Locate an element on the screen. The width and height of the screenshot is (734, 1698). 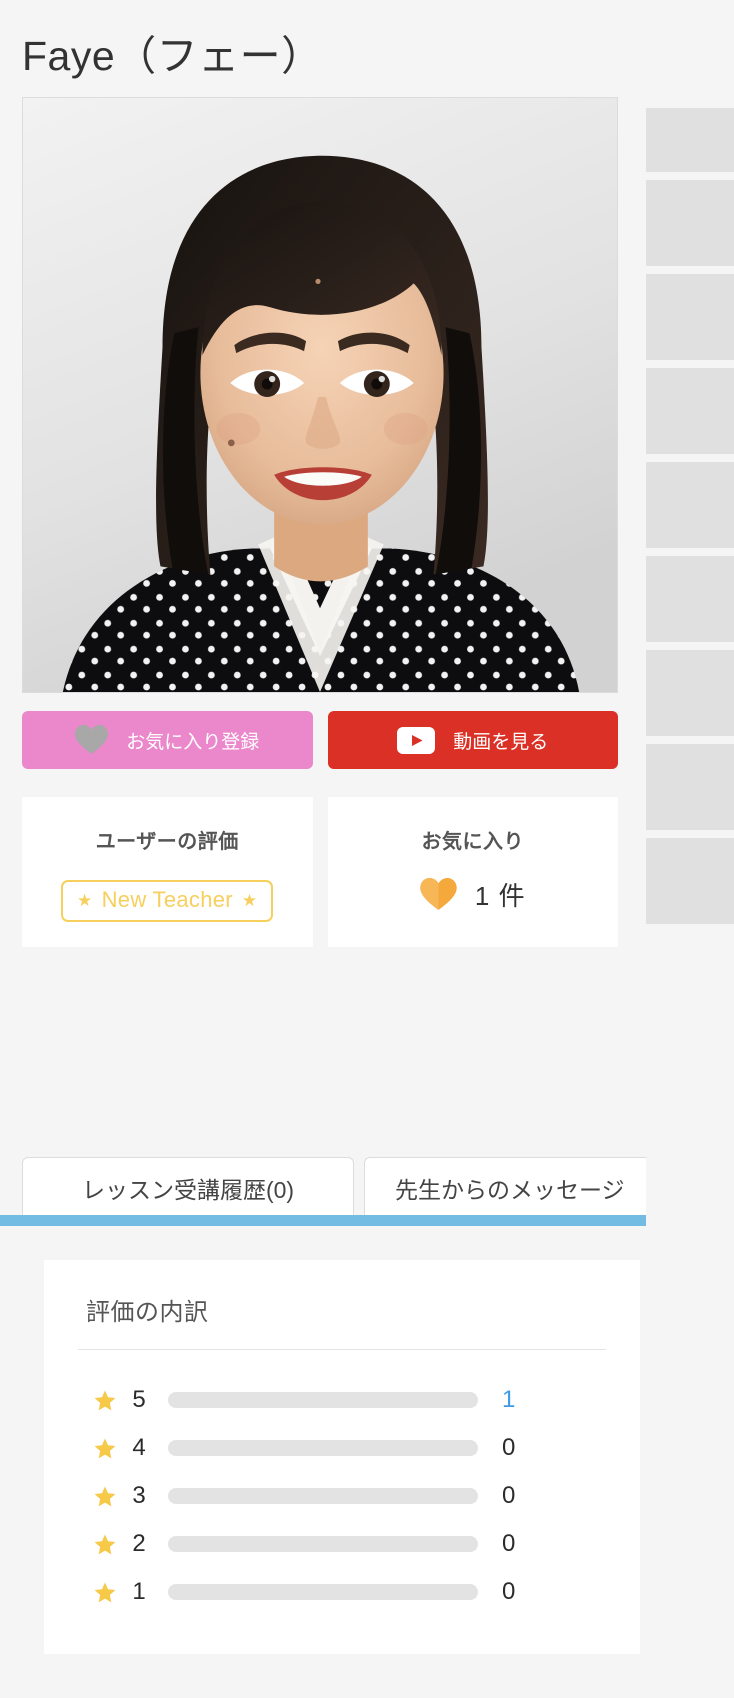
watch-video-button: 動画を見る is located at coordinates (472, 740).